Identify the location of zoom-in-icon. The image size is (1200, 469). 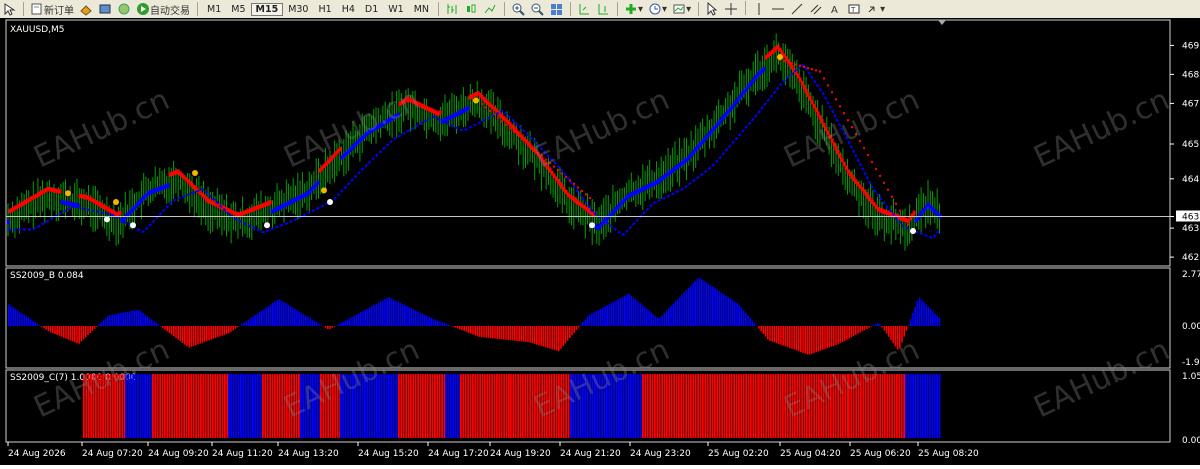
(518, 9).